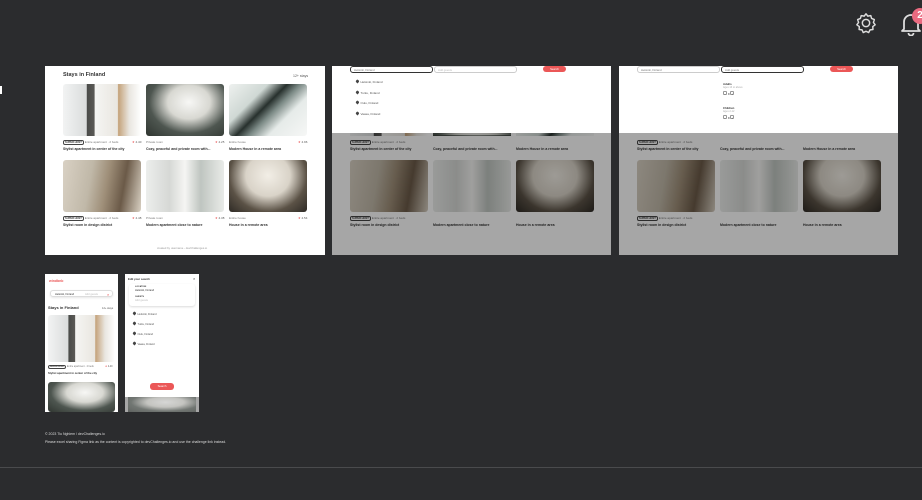  What do you see at coordinates (139, 297) in the screenshot?
I see `guests-label: GUESTS` at bounding box center [139, 297].